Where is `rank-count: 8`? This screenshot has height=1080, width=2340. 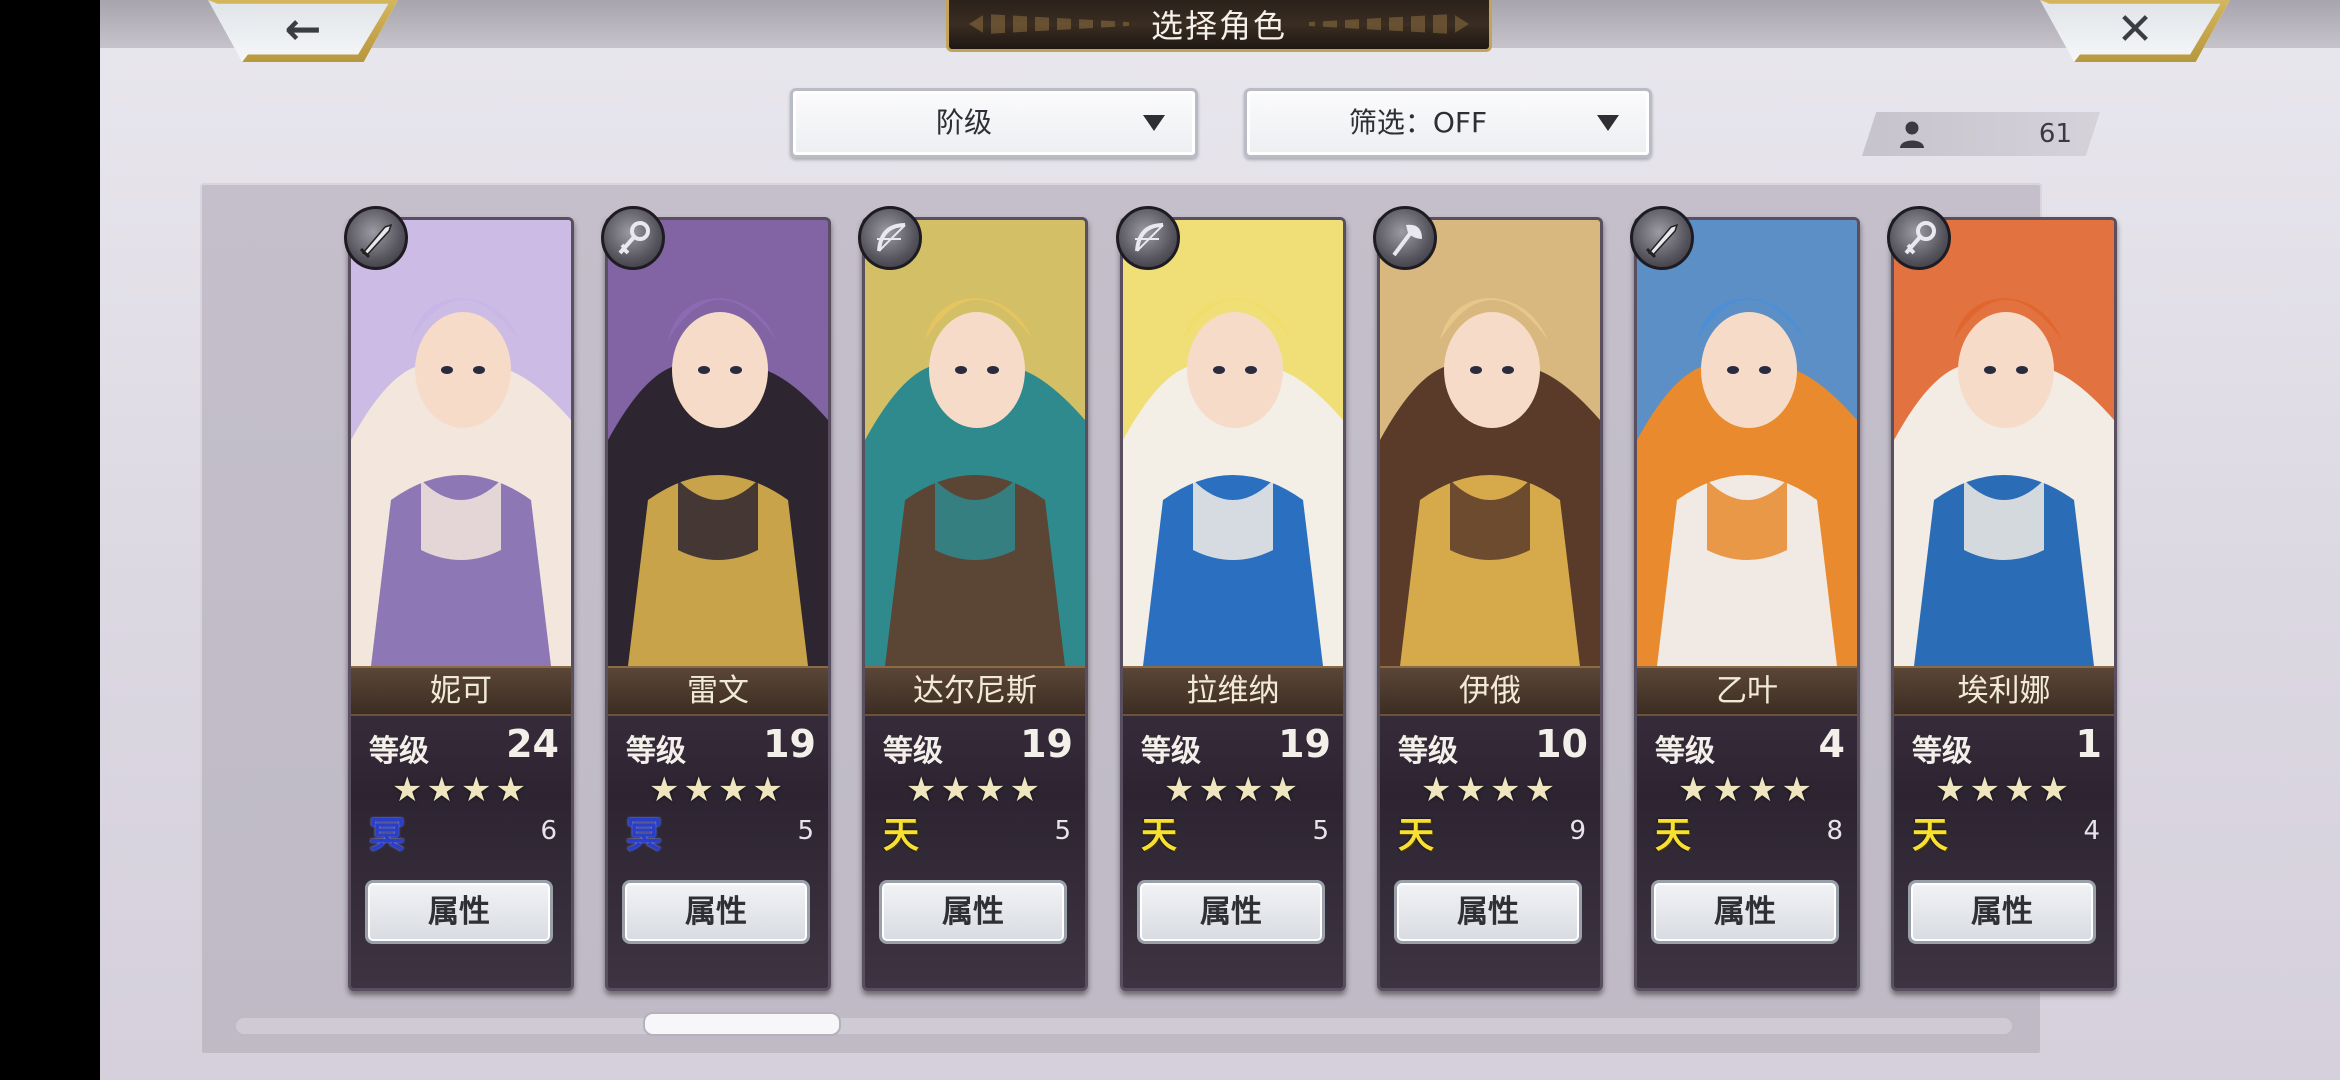
rank-count: 8 is located at coordinates (1834, 831).